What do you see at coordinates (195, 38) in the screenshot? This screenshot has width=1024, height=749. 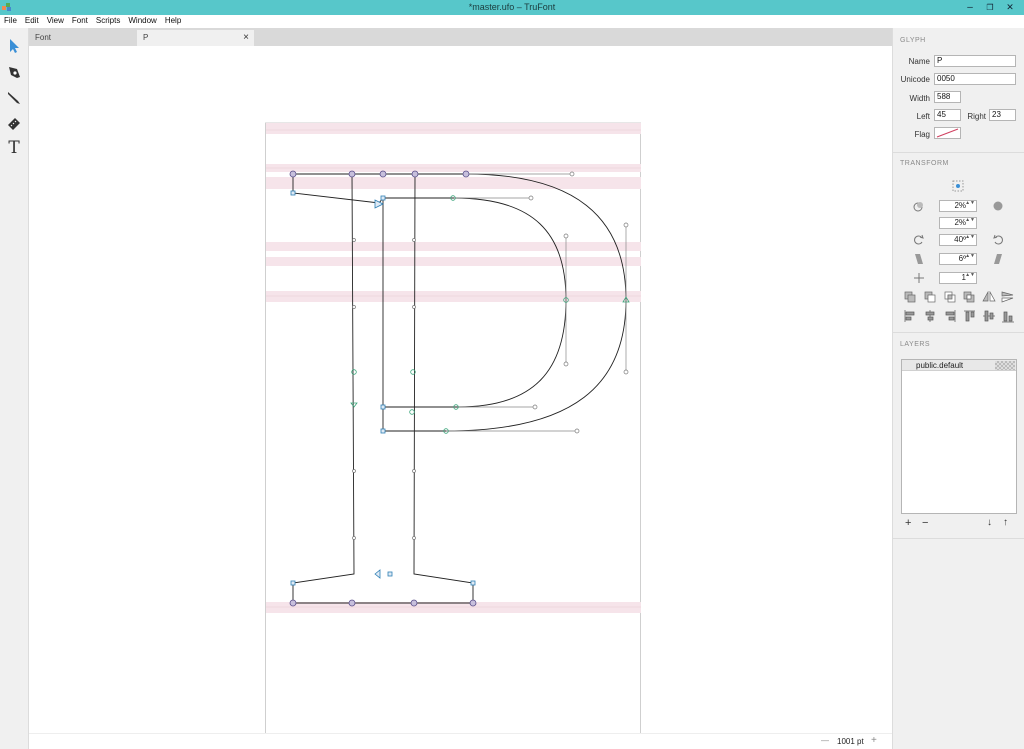 I see `tab-glyph-p: P ×` at bounding box center [195, 38].